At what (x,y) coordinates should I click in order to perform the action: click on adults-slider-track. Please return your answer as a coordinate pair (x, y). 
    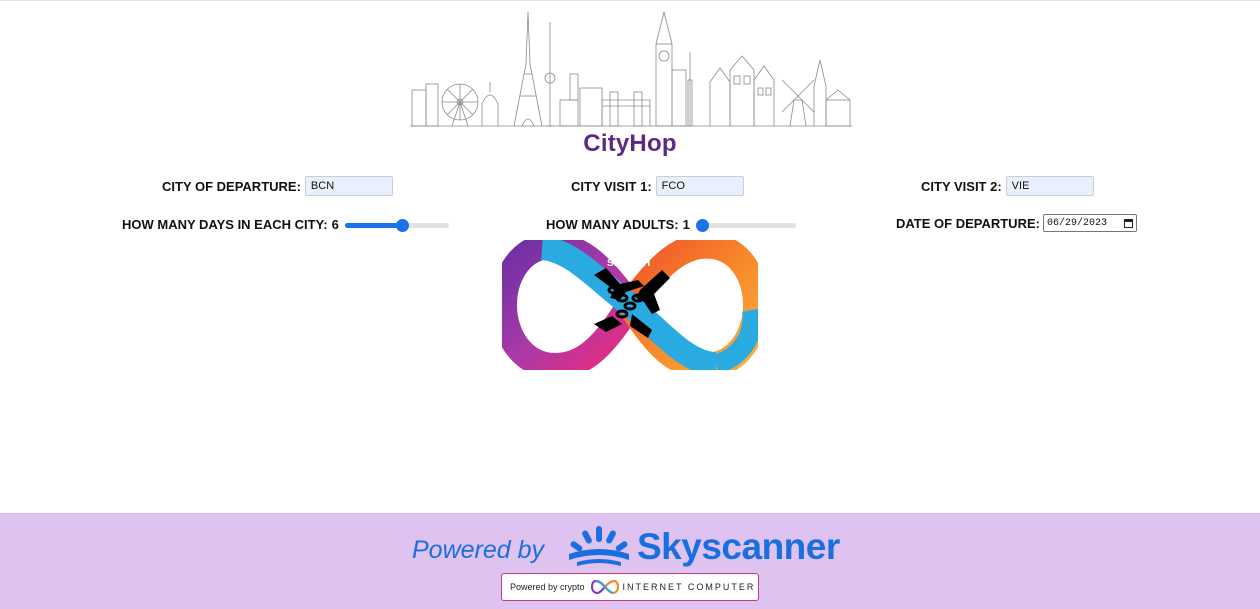
    Looking at the image, I should click on (745, 225).